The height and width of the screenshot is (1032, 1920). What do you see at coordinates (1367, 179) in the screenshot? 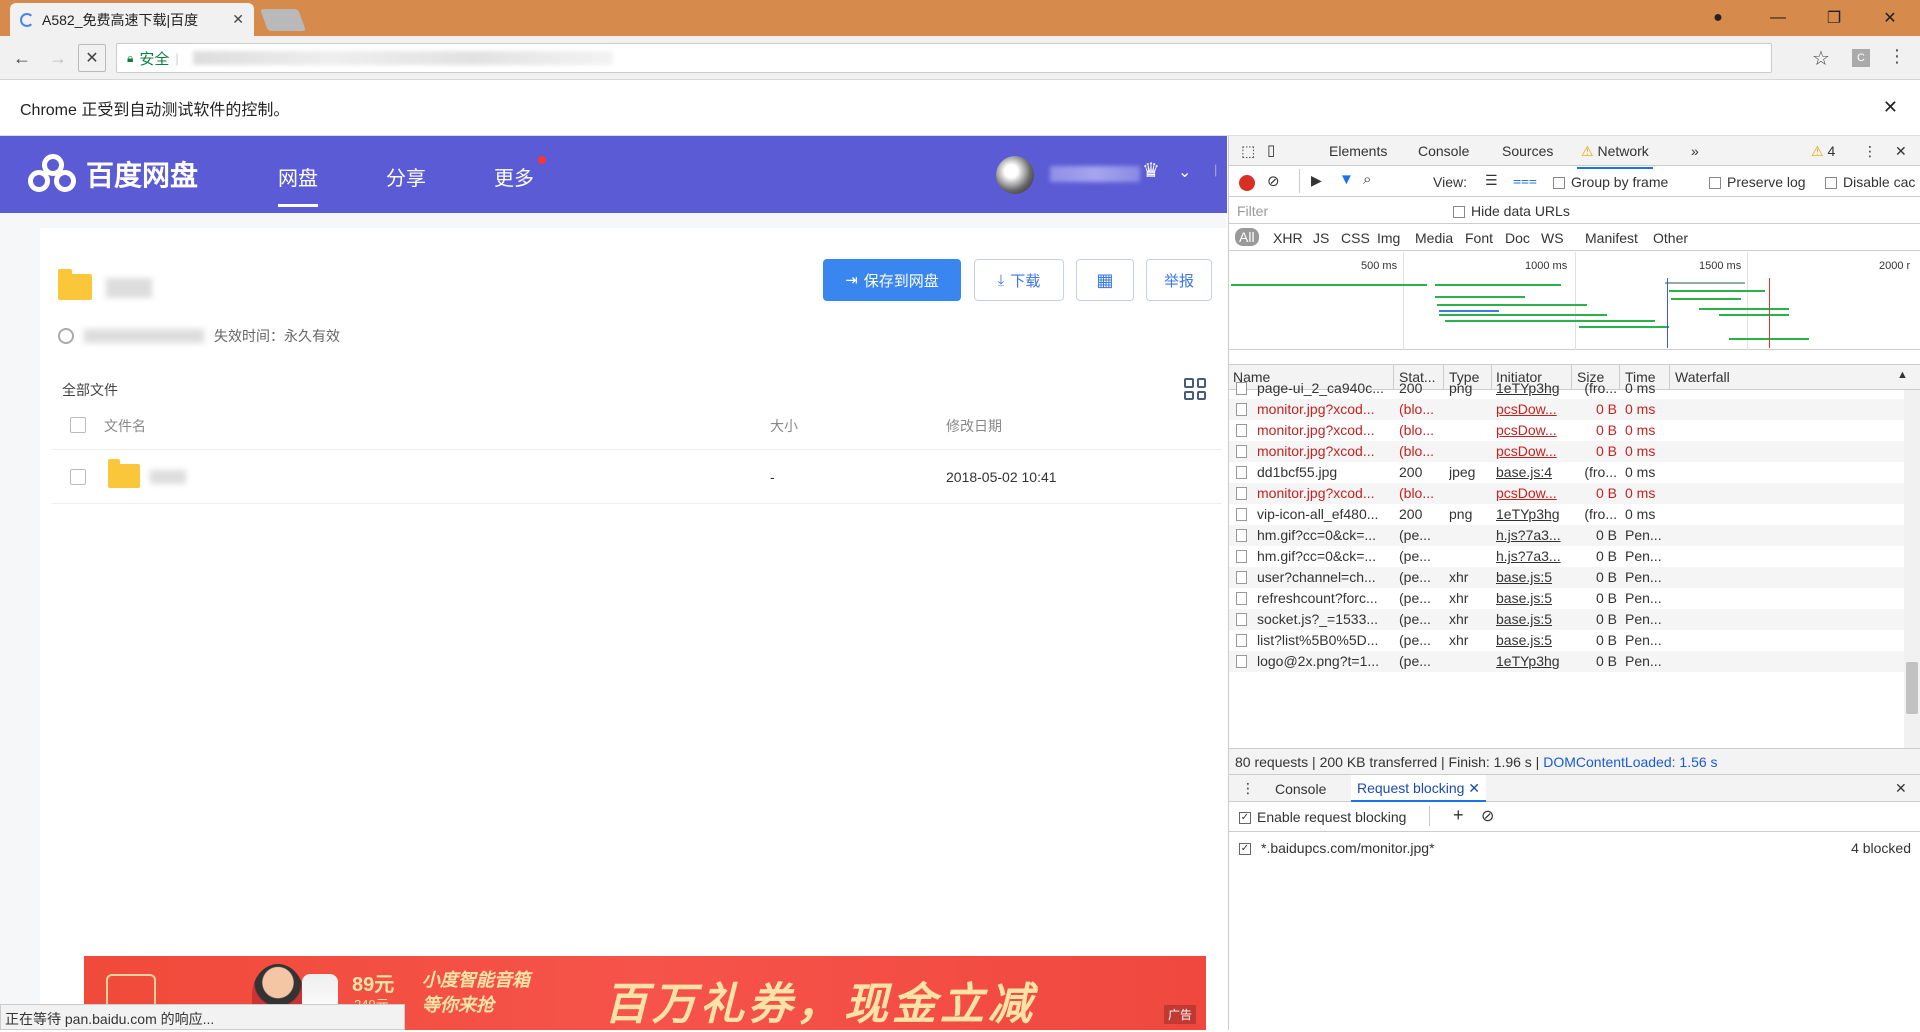
I see `search-icon: ⌕` at bounding box center [1367, 179].